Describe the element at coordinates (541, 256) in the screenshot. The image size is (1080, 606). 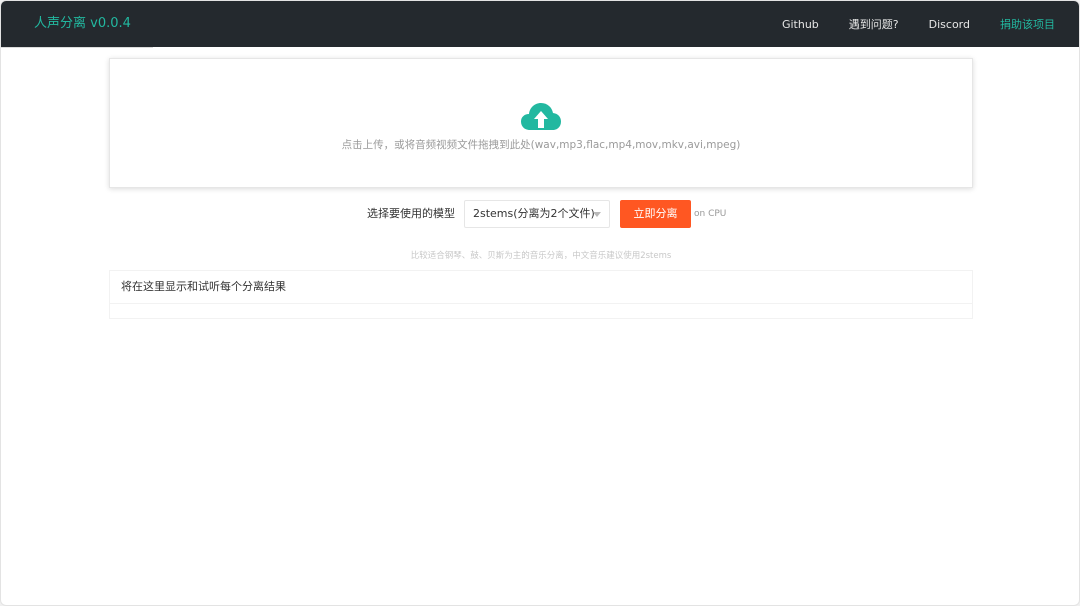
I see `model-tip: 比较适合钢琴、鼓、贝斯为主的音乐分离，中文音乐建议使用2stems` at that location.